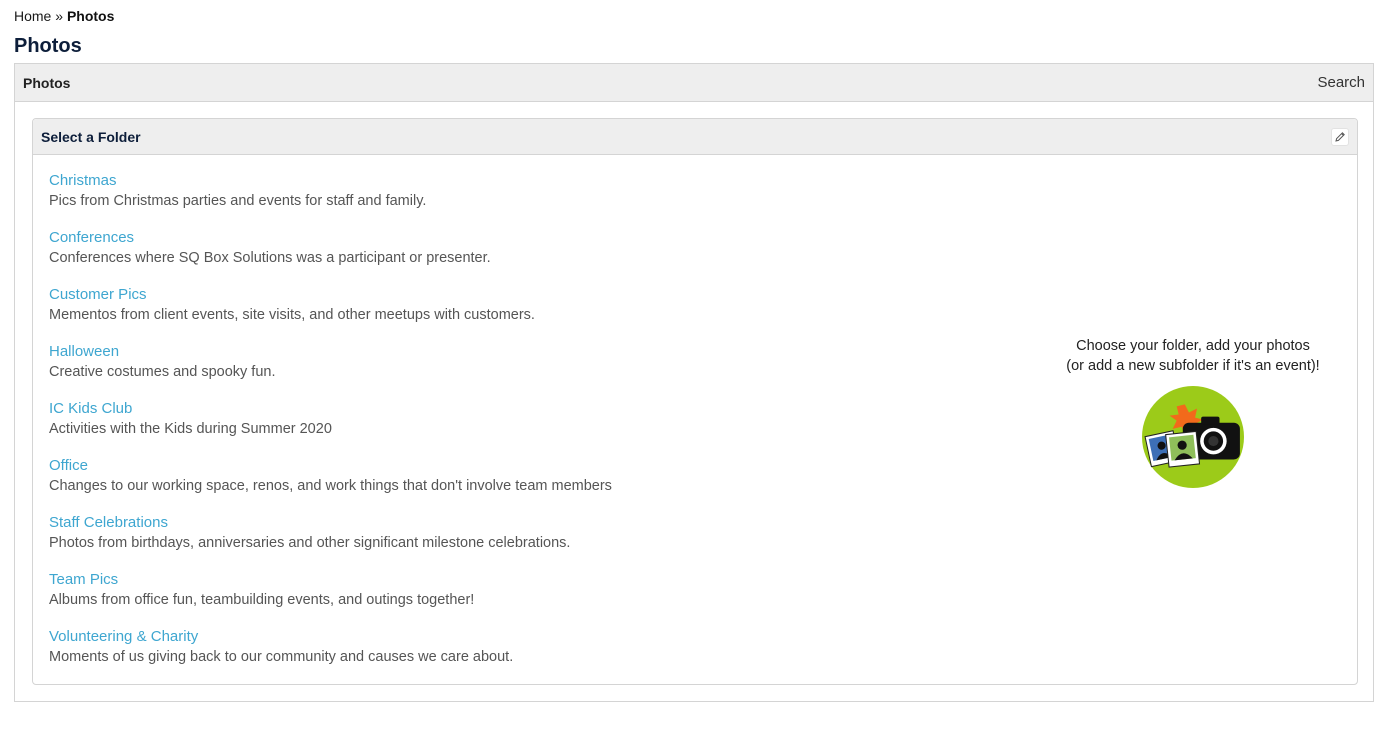 This screenshot has height=744, width=1390. Describe the element at coordinates (162, 372) in the screenshot. I see `folder-description: Creative costumes and spooky fun.` at that location.